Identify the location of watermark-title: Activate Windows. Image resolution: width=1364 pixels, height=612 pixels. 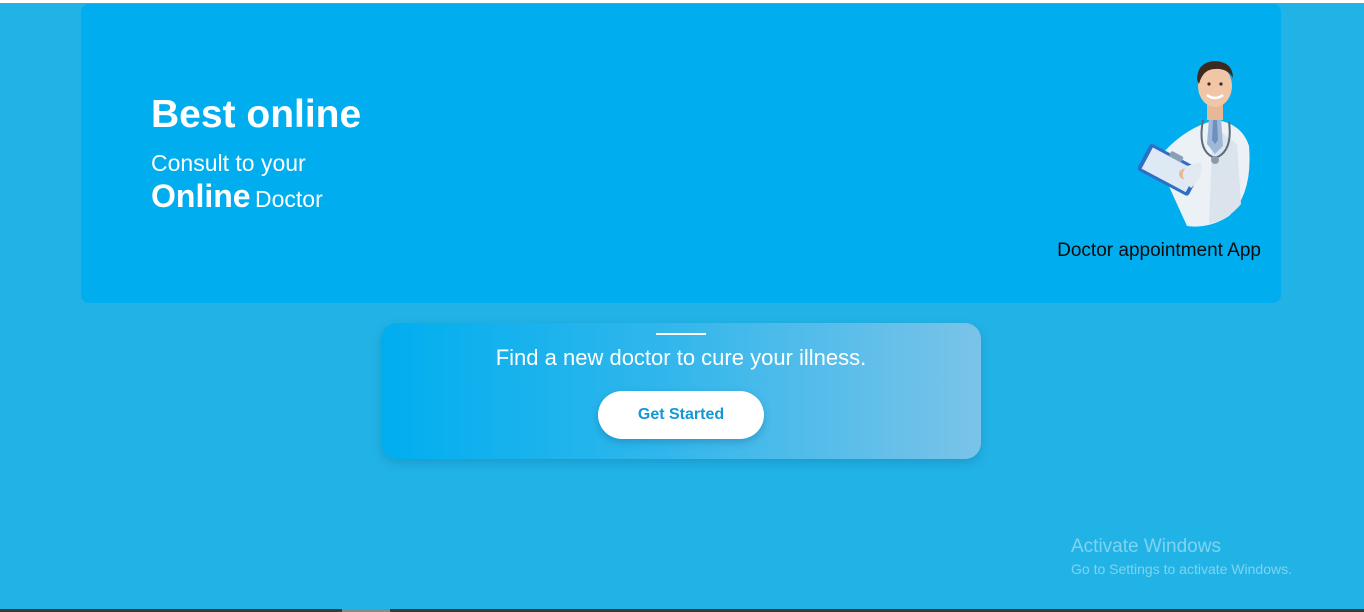
(1146, 546).